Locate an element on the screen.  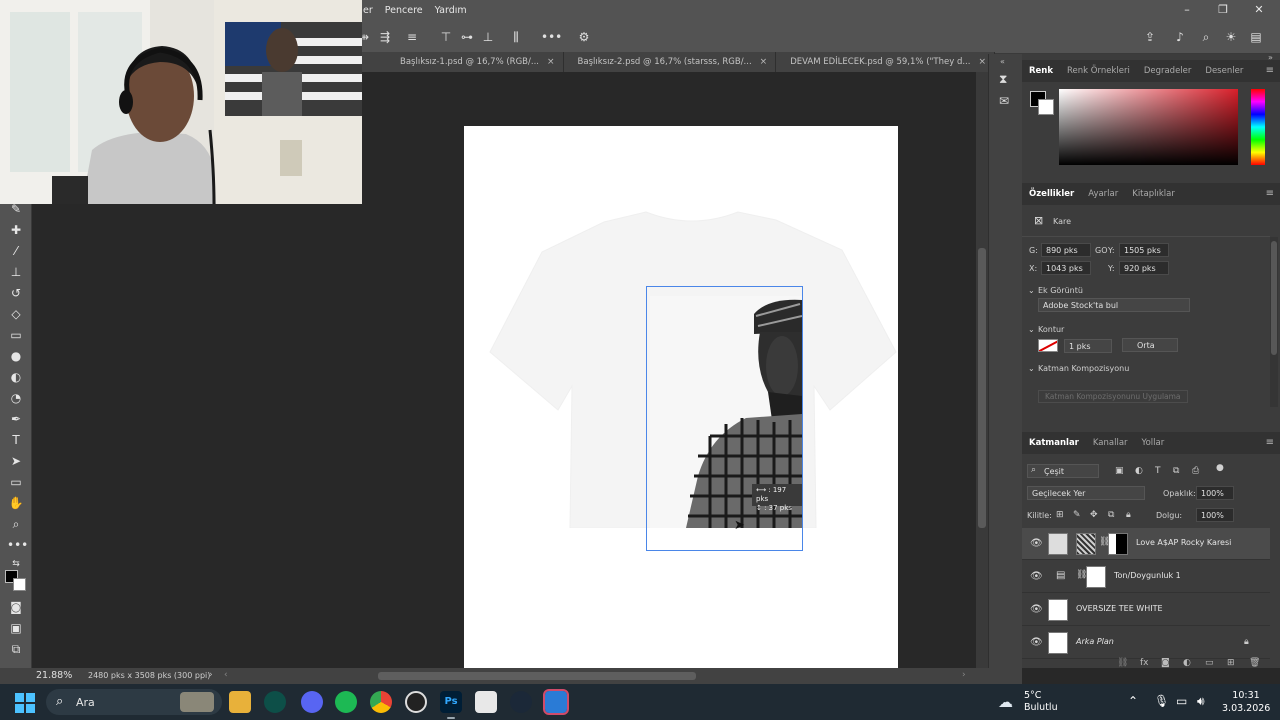
sun-icon: ☀ is located at coordinates (1231, 37).